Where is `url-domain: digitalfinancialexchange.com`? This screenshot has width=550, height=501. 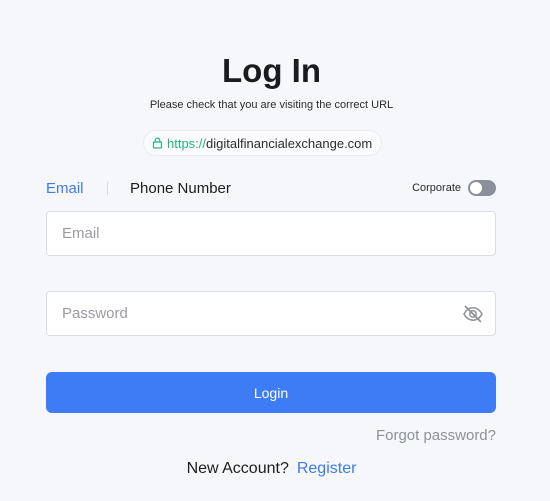 url-domain: digitalfinancialexchange.com is located at coordinates (289, 143).